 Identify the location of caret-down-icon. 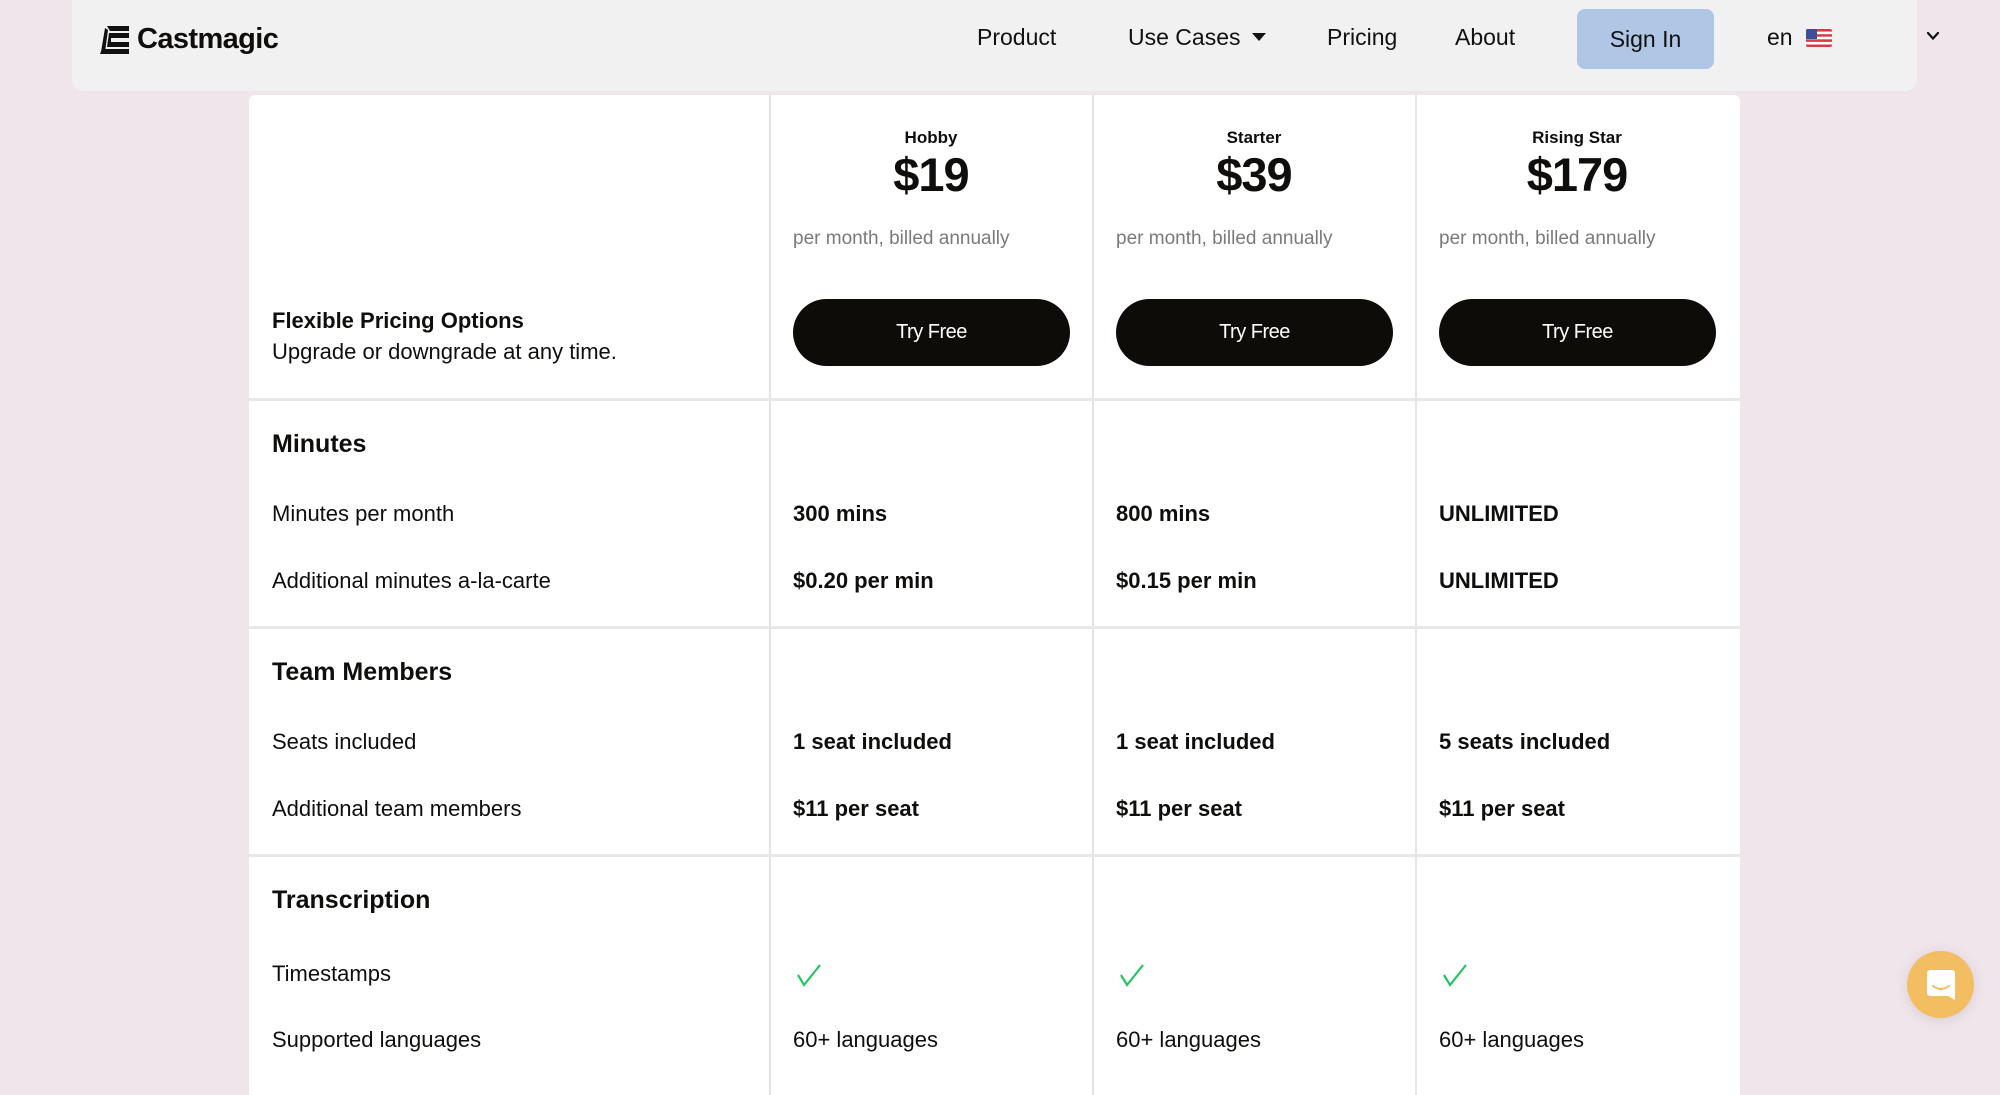
(1259, 37).